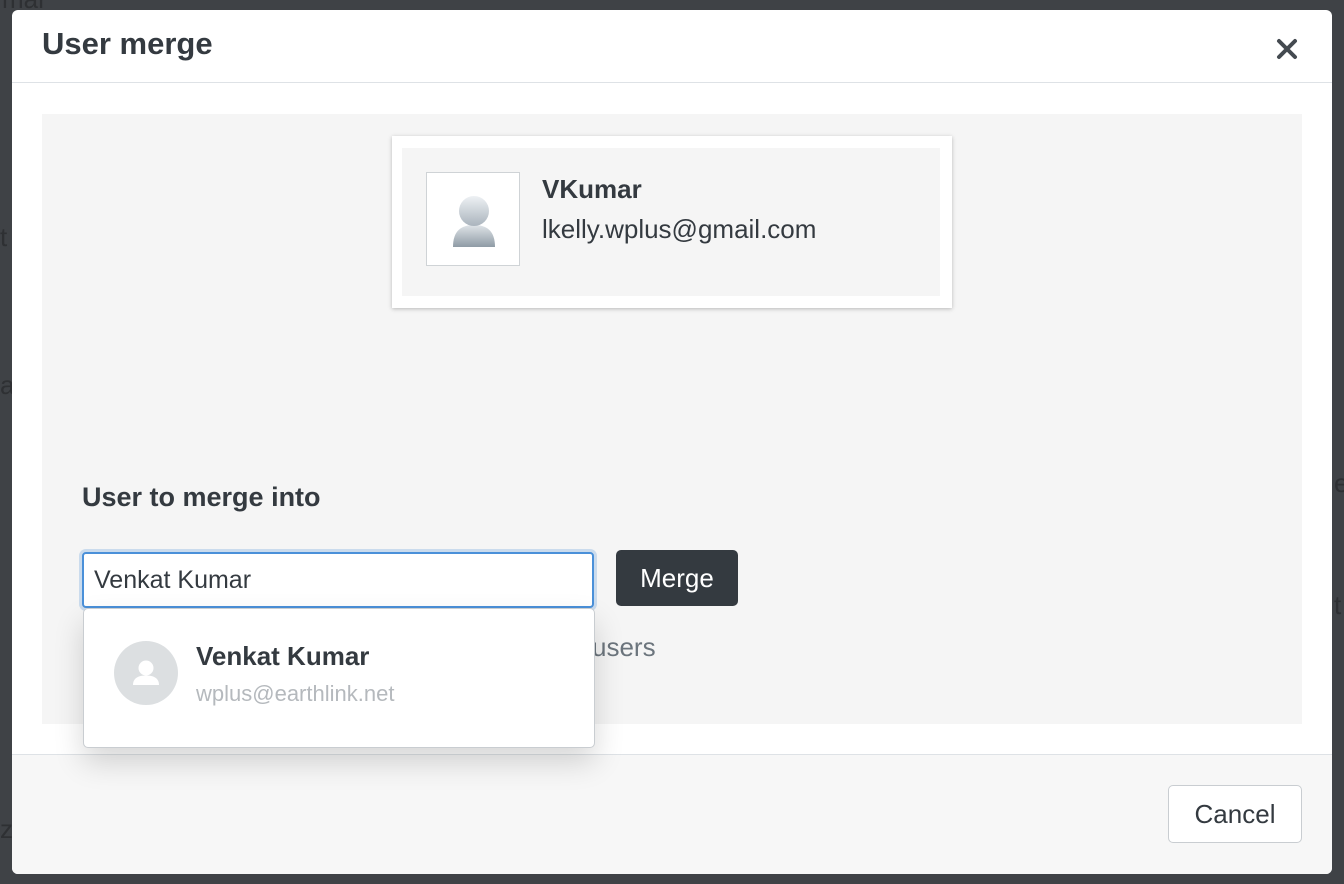 The width and height of the screenshot is (1344, 884). I want to click on source-user-card-inner: VKumar lkelly.wplus@gmail.com, so click(671, 222).